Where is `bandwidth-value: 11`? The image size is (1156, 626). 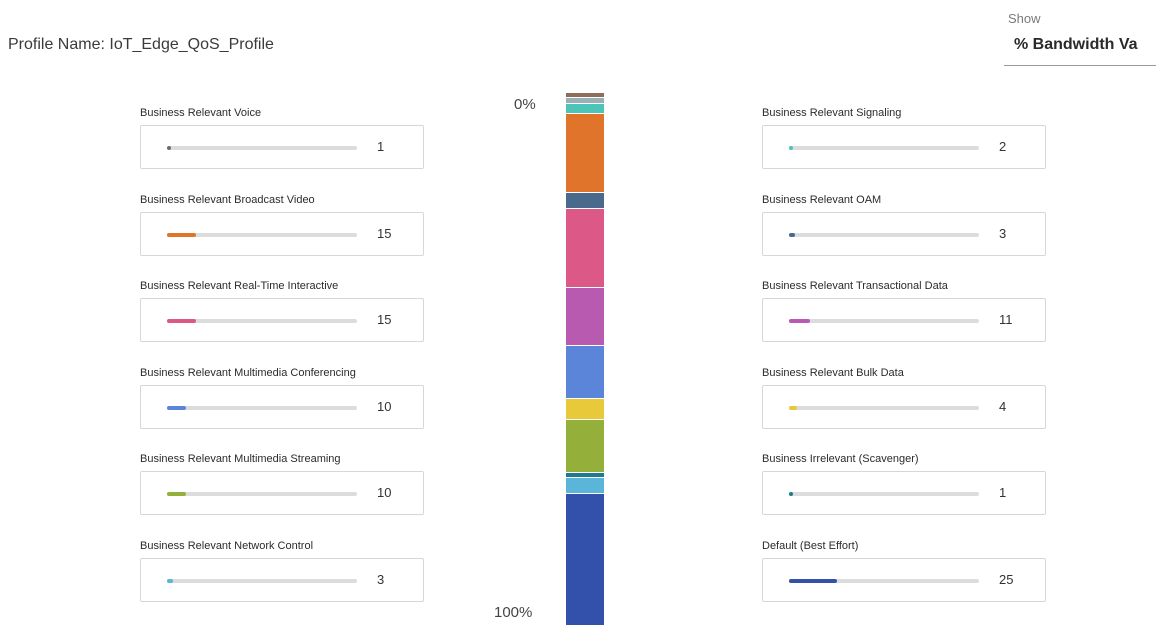 bandwidth-value: 11 is located at coordinates (1014, 319).